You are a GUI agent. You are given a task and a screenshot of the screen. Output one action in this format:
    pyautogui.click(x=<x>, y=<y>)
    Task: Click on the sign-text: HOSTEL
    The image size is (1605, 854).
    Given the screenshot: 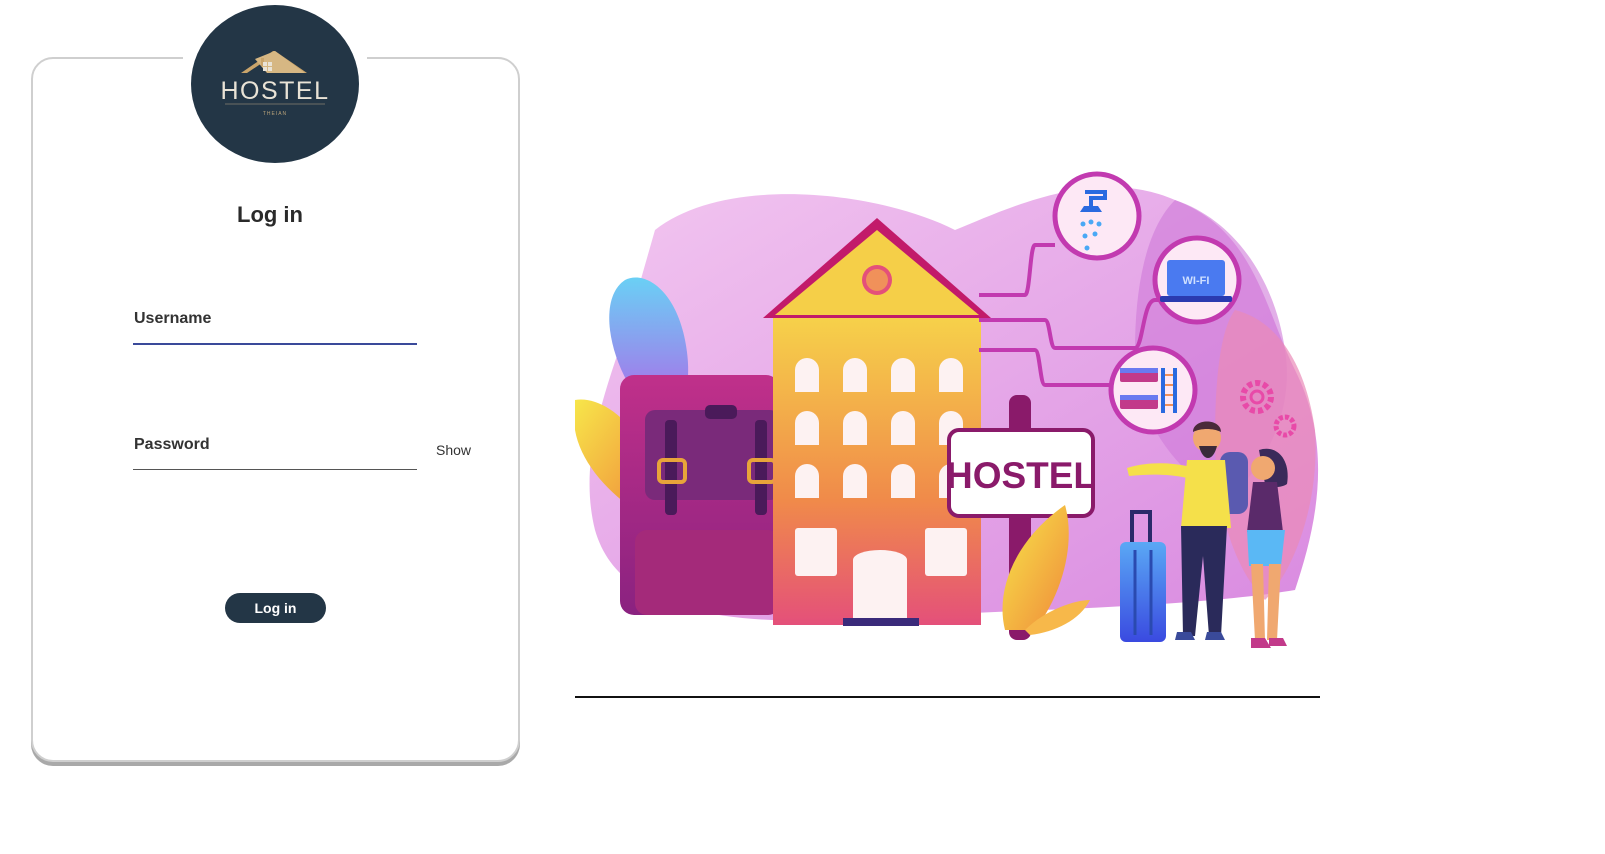 What is the action you would take?
    pyautogui.click(x=1021, y=475)
    